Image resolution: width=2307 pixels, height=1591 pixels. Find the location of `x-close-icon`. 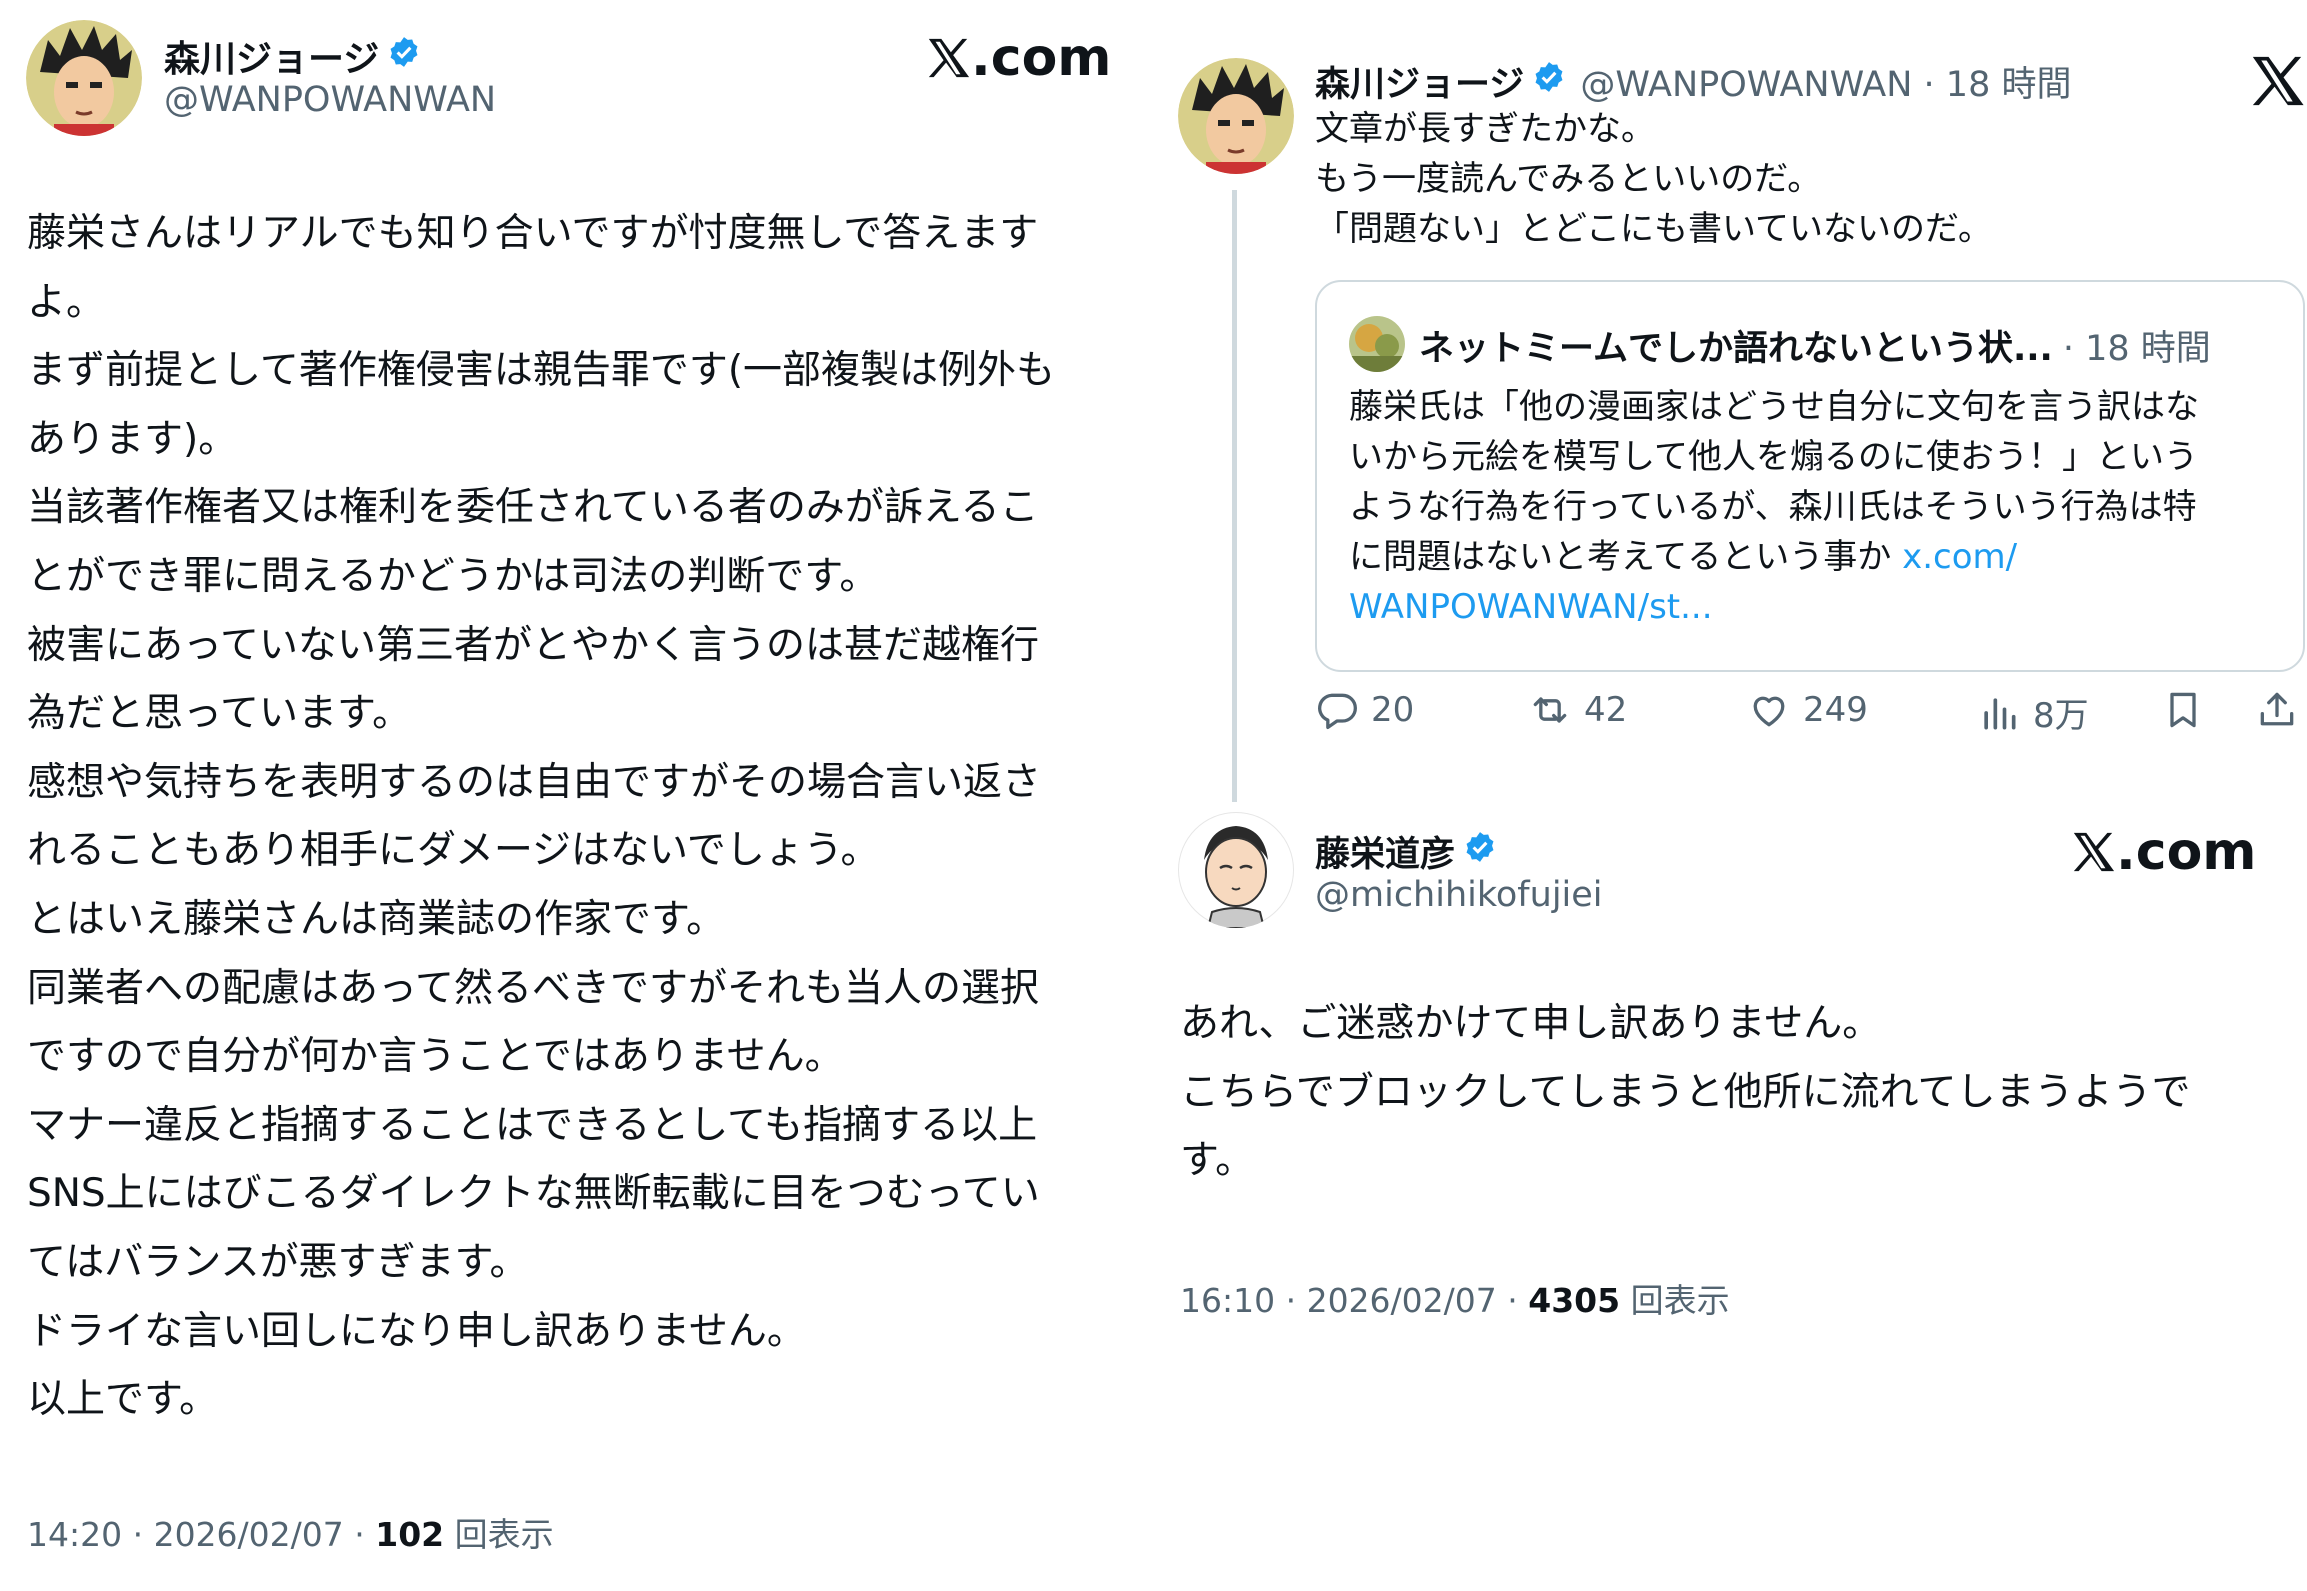

x-close-icon is located at coordinates (2277, 81).